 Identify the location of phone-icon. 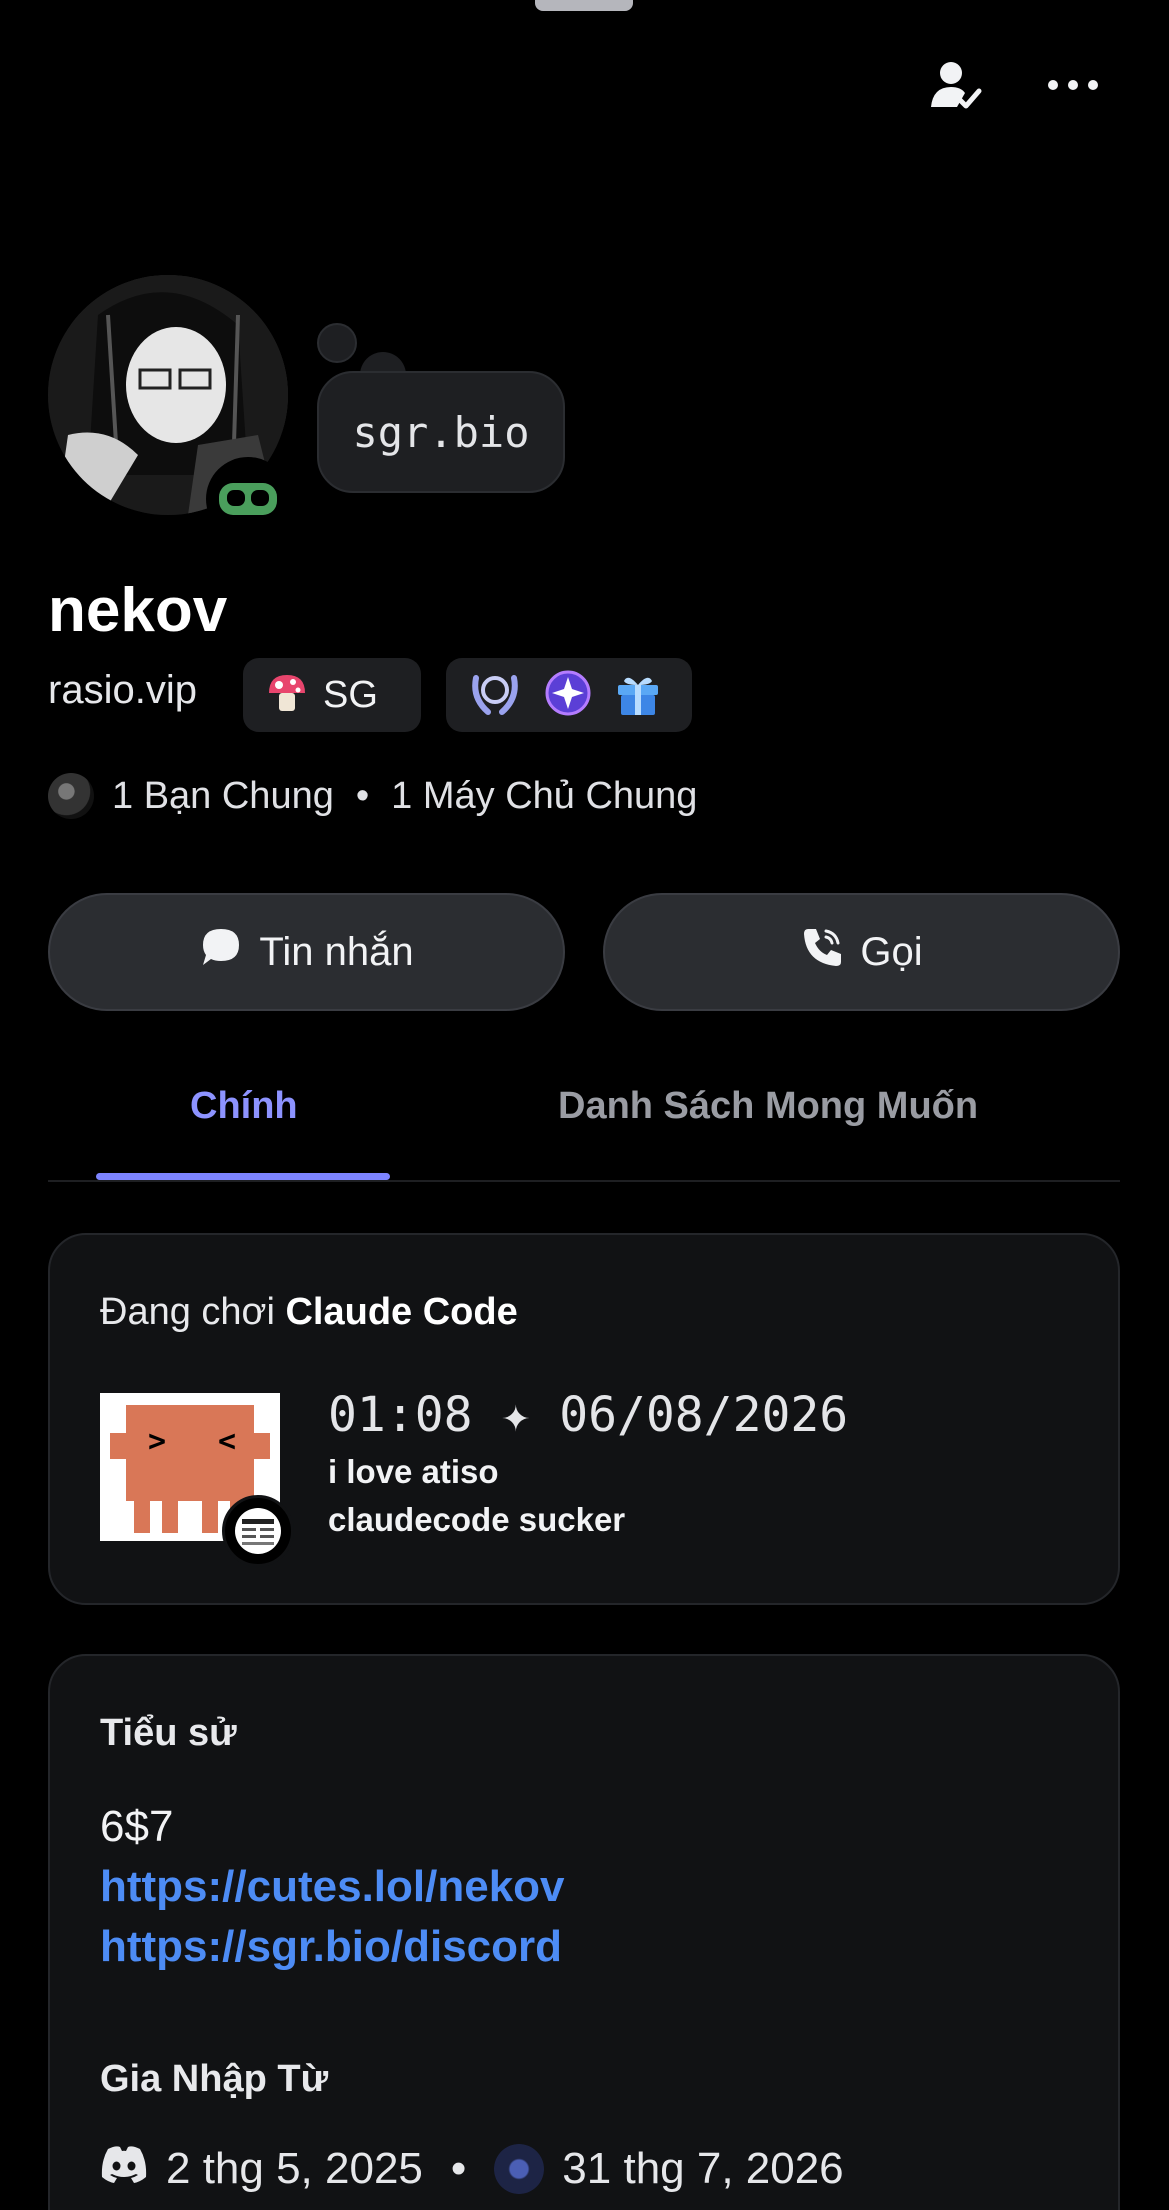
(822, 952).